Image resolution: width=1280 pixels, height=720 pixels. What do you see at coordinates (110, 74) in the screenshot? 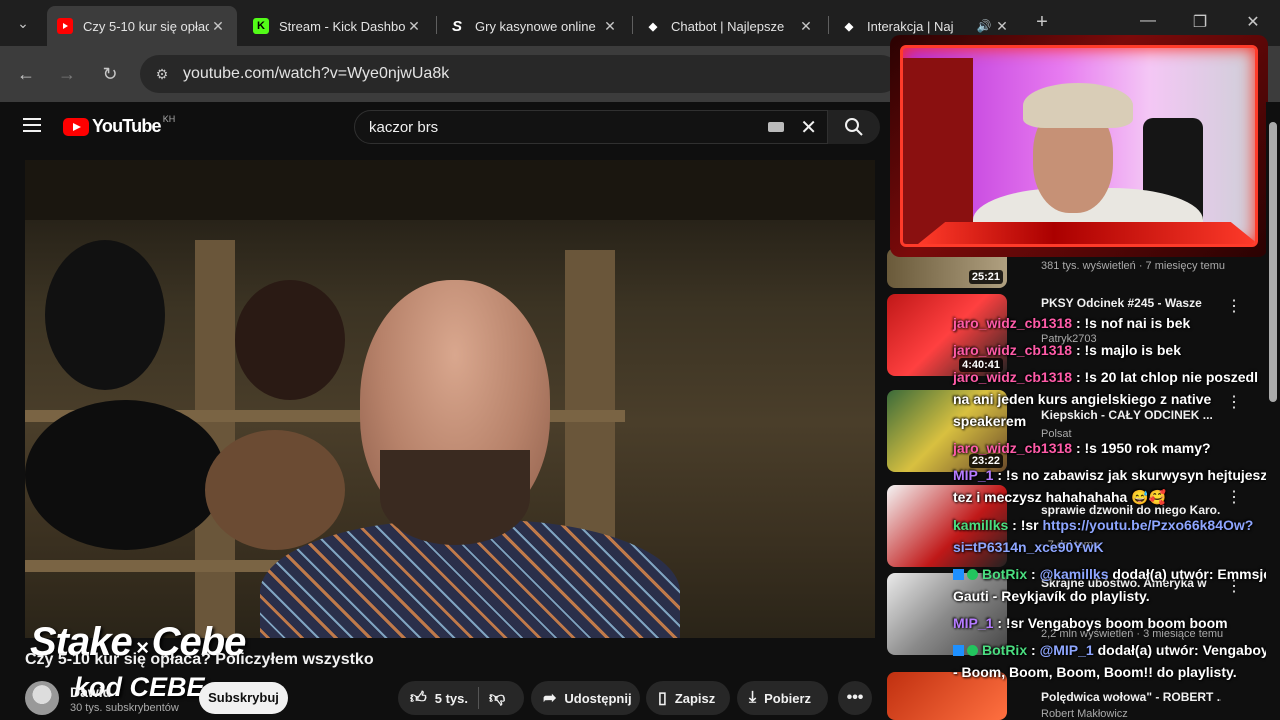
I see `reload-icon: ↻` at bounding box center [110, 74].